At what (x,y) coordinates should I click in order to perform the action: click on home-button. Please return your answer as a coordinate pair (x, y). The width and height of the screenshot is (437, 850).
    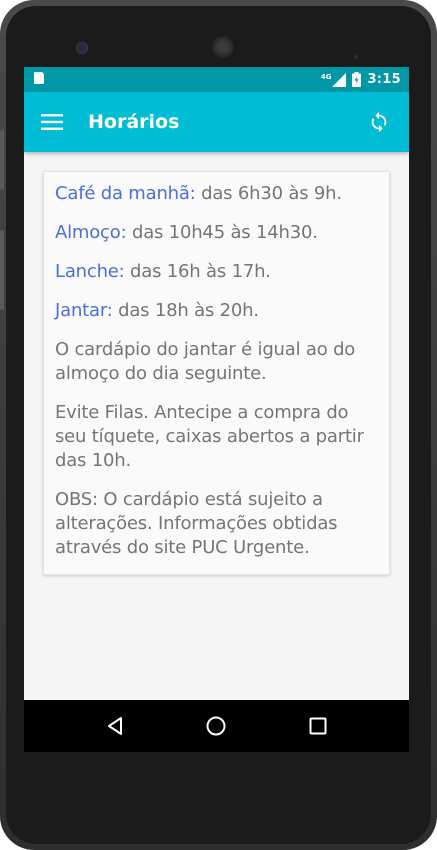
    Looking at the image, I should click on (216, 726).